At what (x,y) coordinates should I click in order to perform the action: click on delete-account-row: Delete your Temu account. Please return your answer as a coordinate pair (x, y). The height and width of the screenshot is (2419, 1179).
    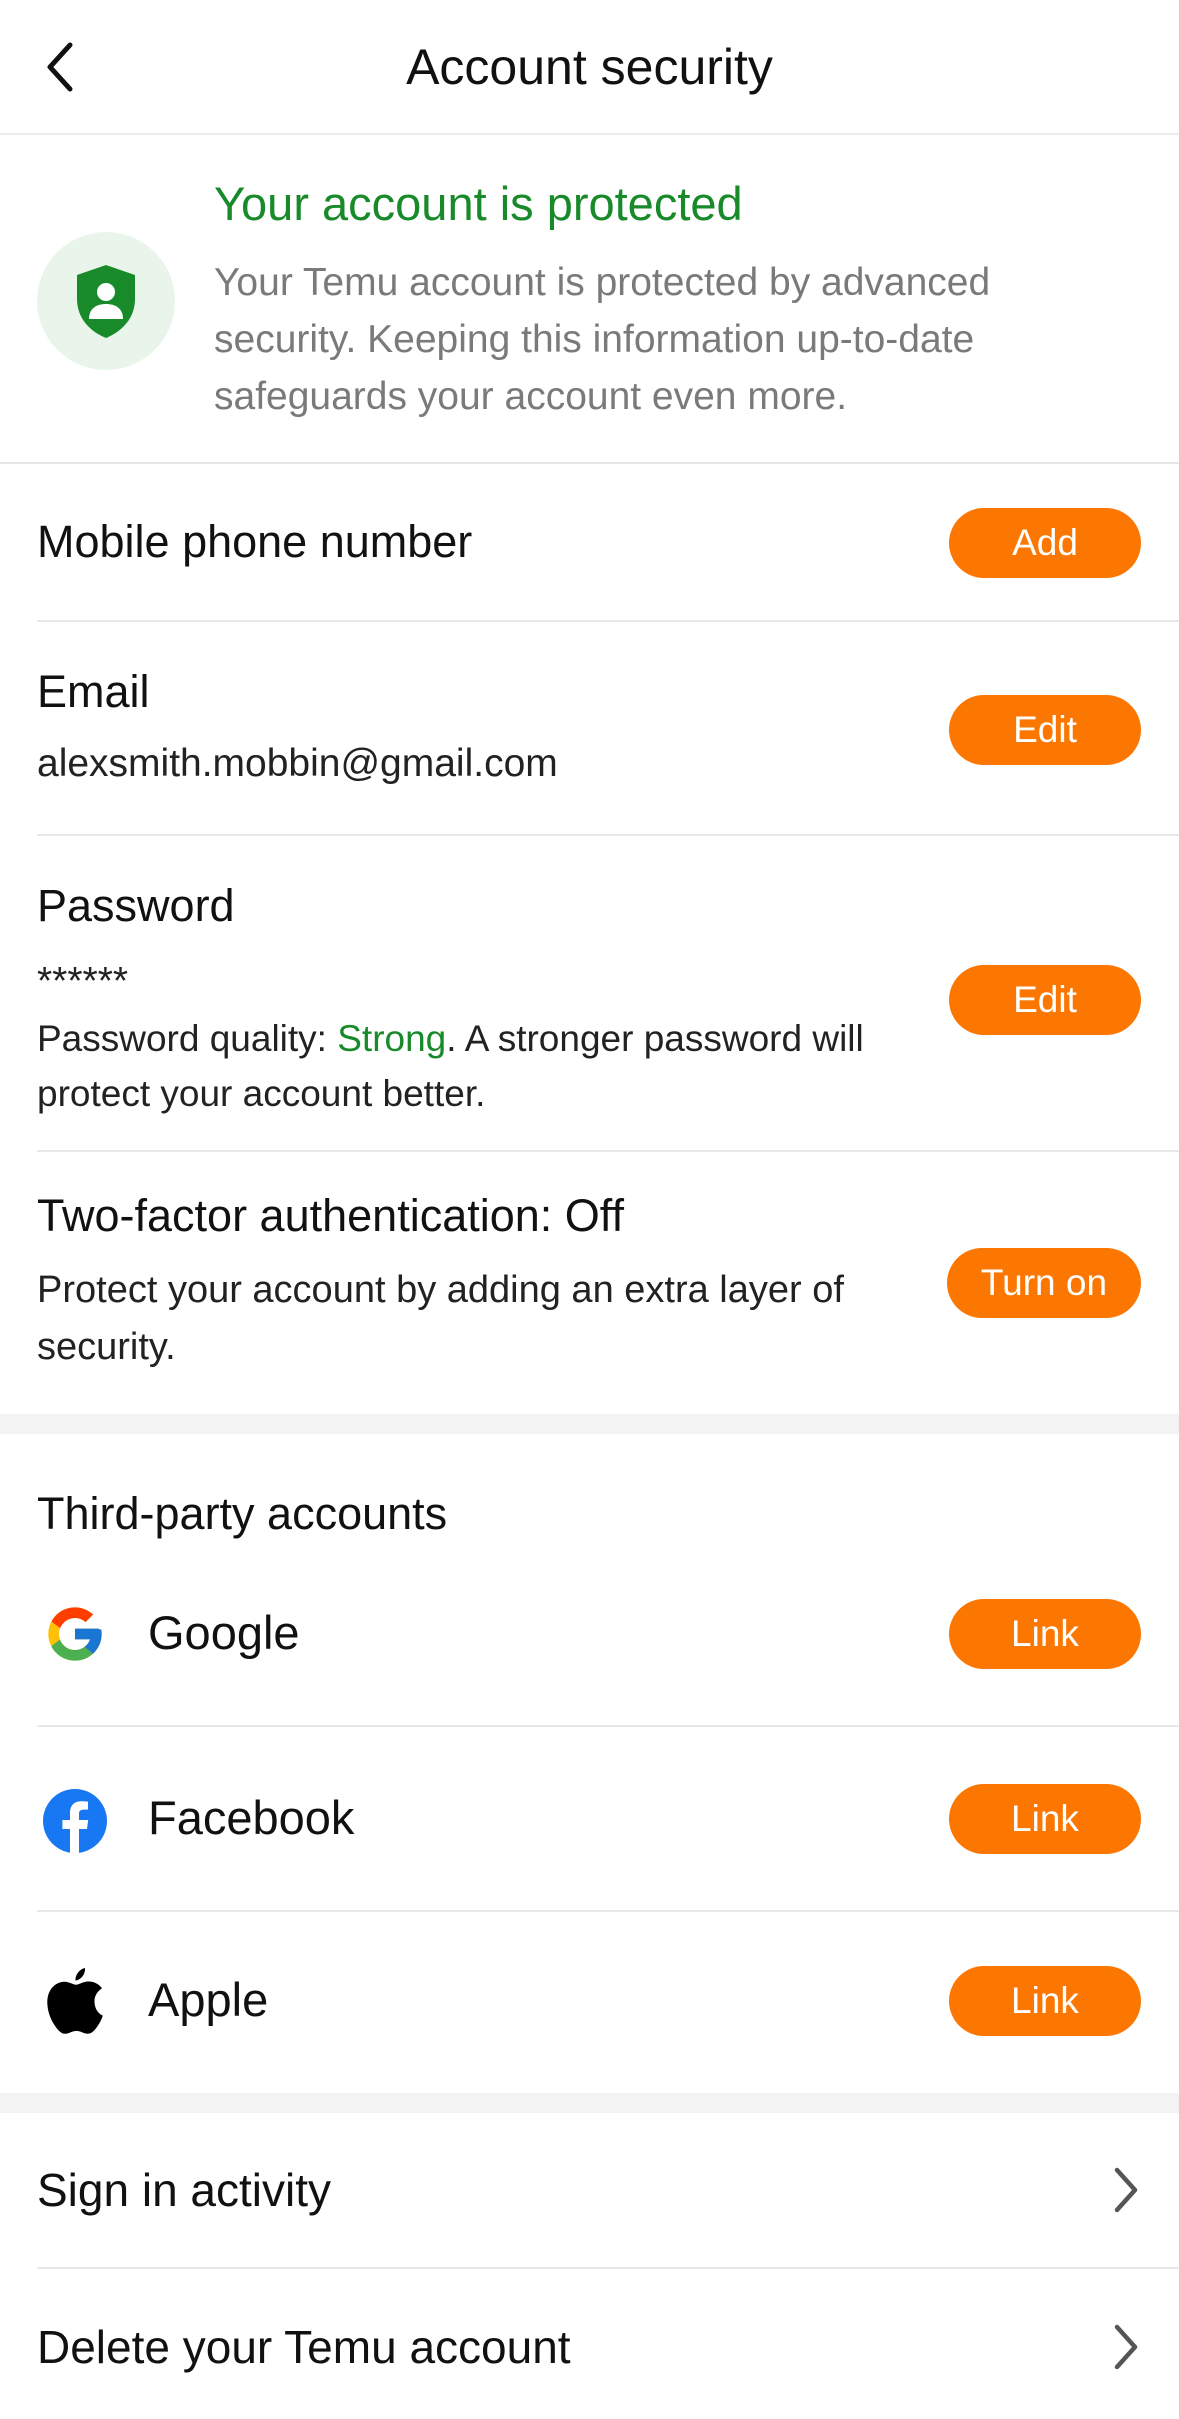
    Looking at the image, I should click on (589, 2344).